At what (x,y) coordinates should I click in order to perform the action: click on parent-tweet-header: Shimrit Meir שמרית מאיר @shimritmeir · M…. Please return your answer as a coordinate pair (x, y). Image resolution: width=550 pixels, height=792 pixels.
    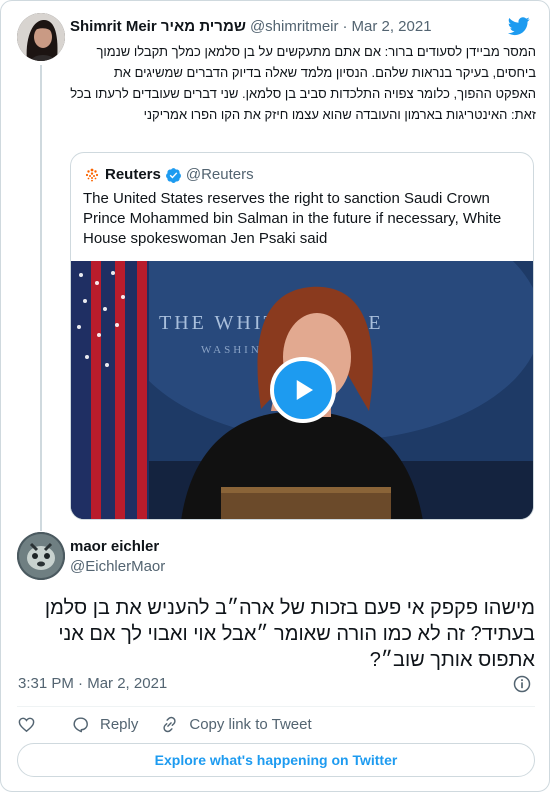
    Looking at the image, I should click on (251, 27).